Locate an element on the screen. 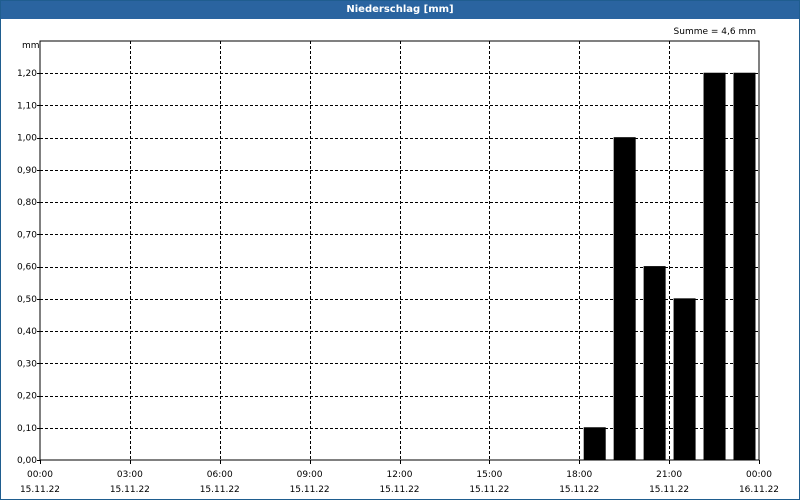 The height and width of the screenshot is (500, 800). x-tick-time-label: 03:00 is located at coordinates (130, 475).